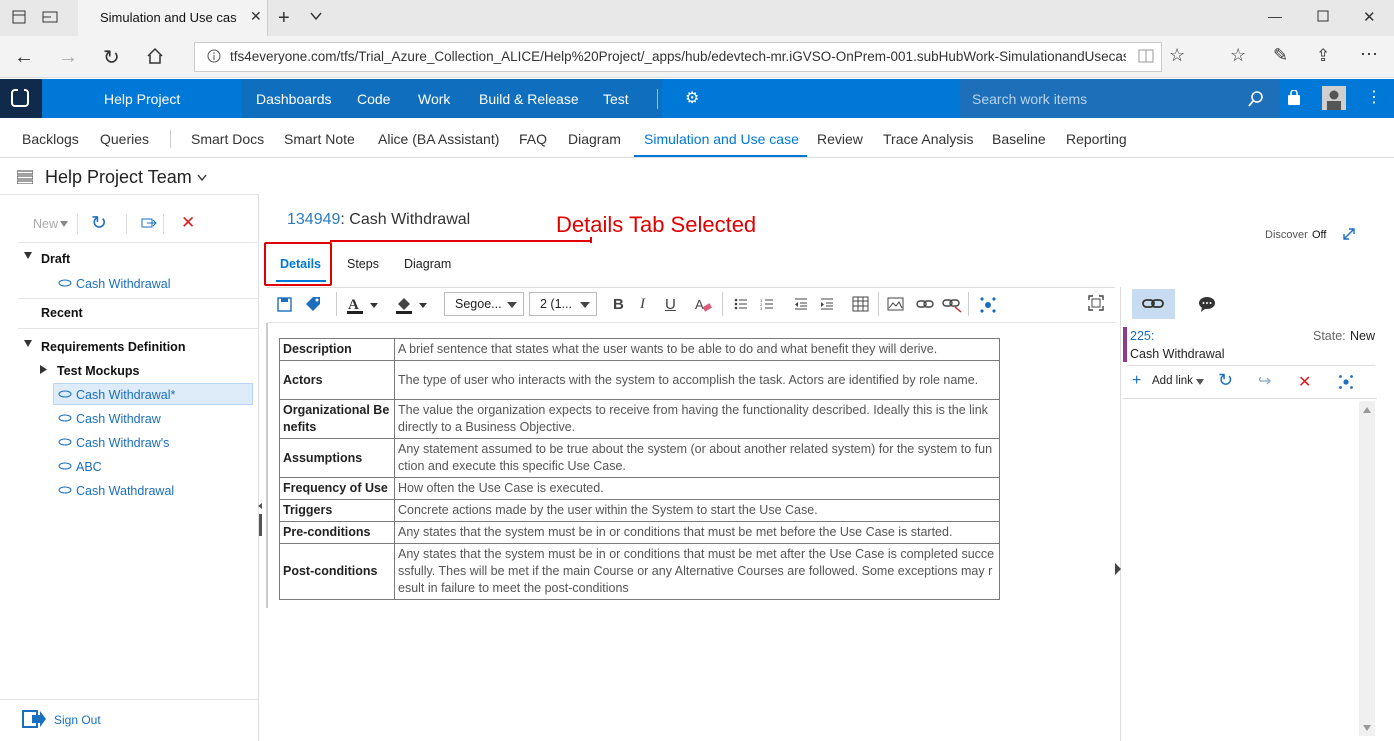  What do you see at coordinates (1264, 381) in the screenshot?
I see `open-link-icon: ↪` at bounding box center [1264, 381].